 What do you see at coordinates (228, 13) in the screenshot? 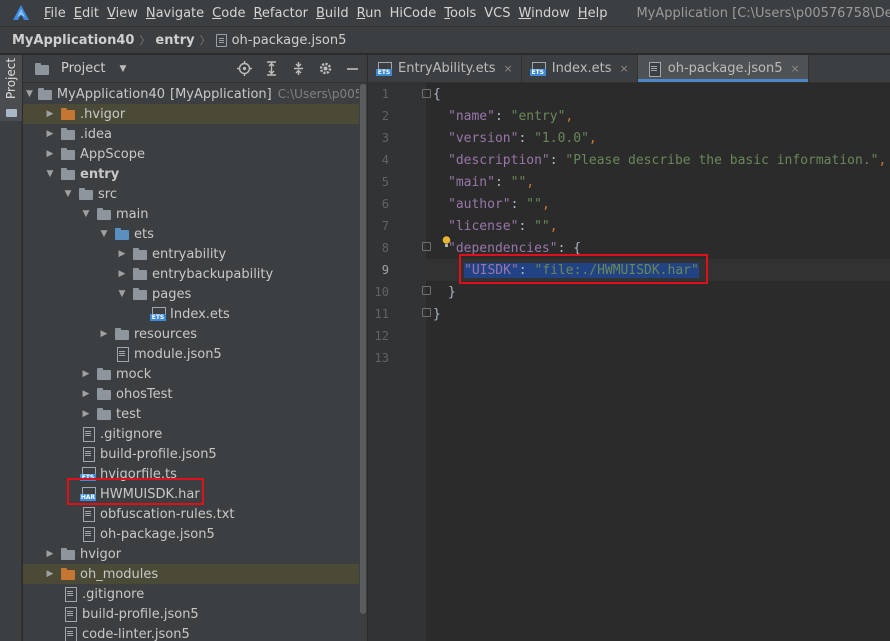
I see `menu-code: Code` at bounding box center [228, 13].